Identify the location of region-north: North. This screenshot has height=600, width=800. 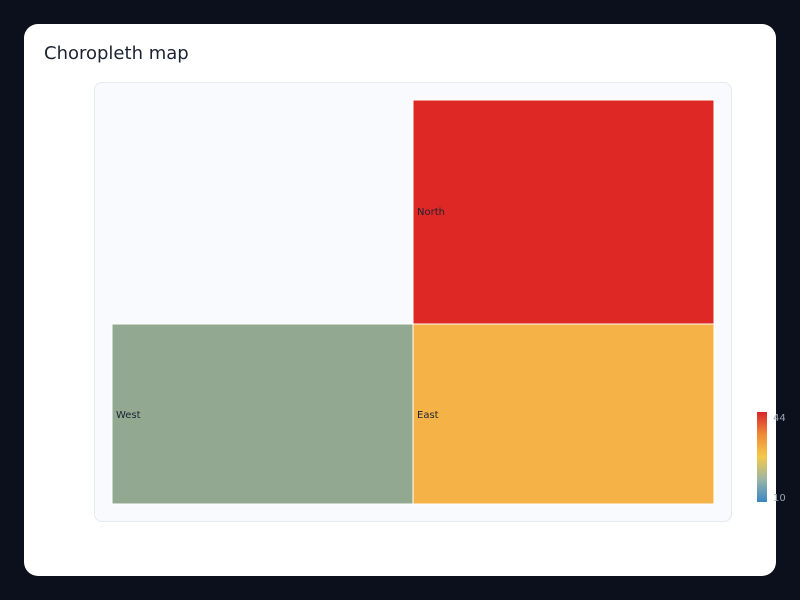
(563, 212).